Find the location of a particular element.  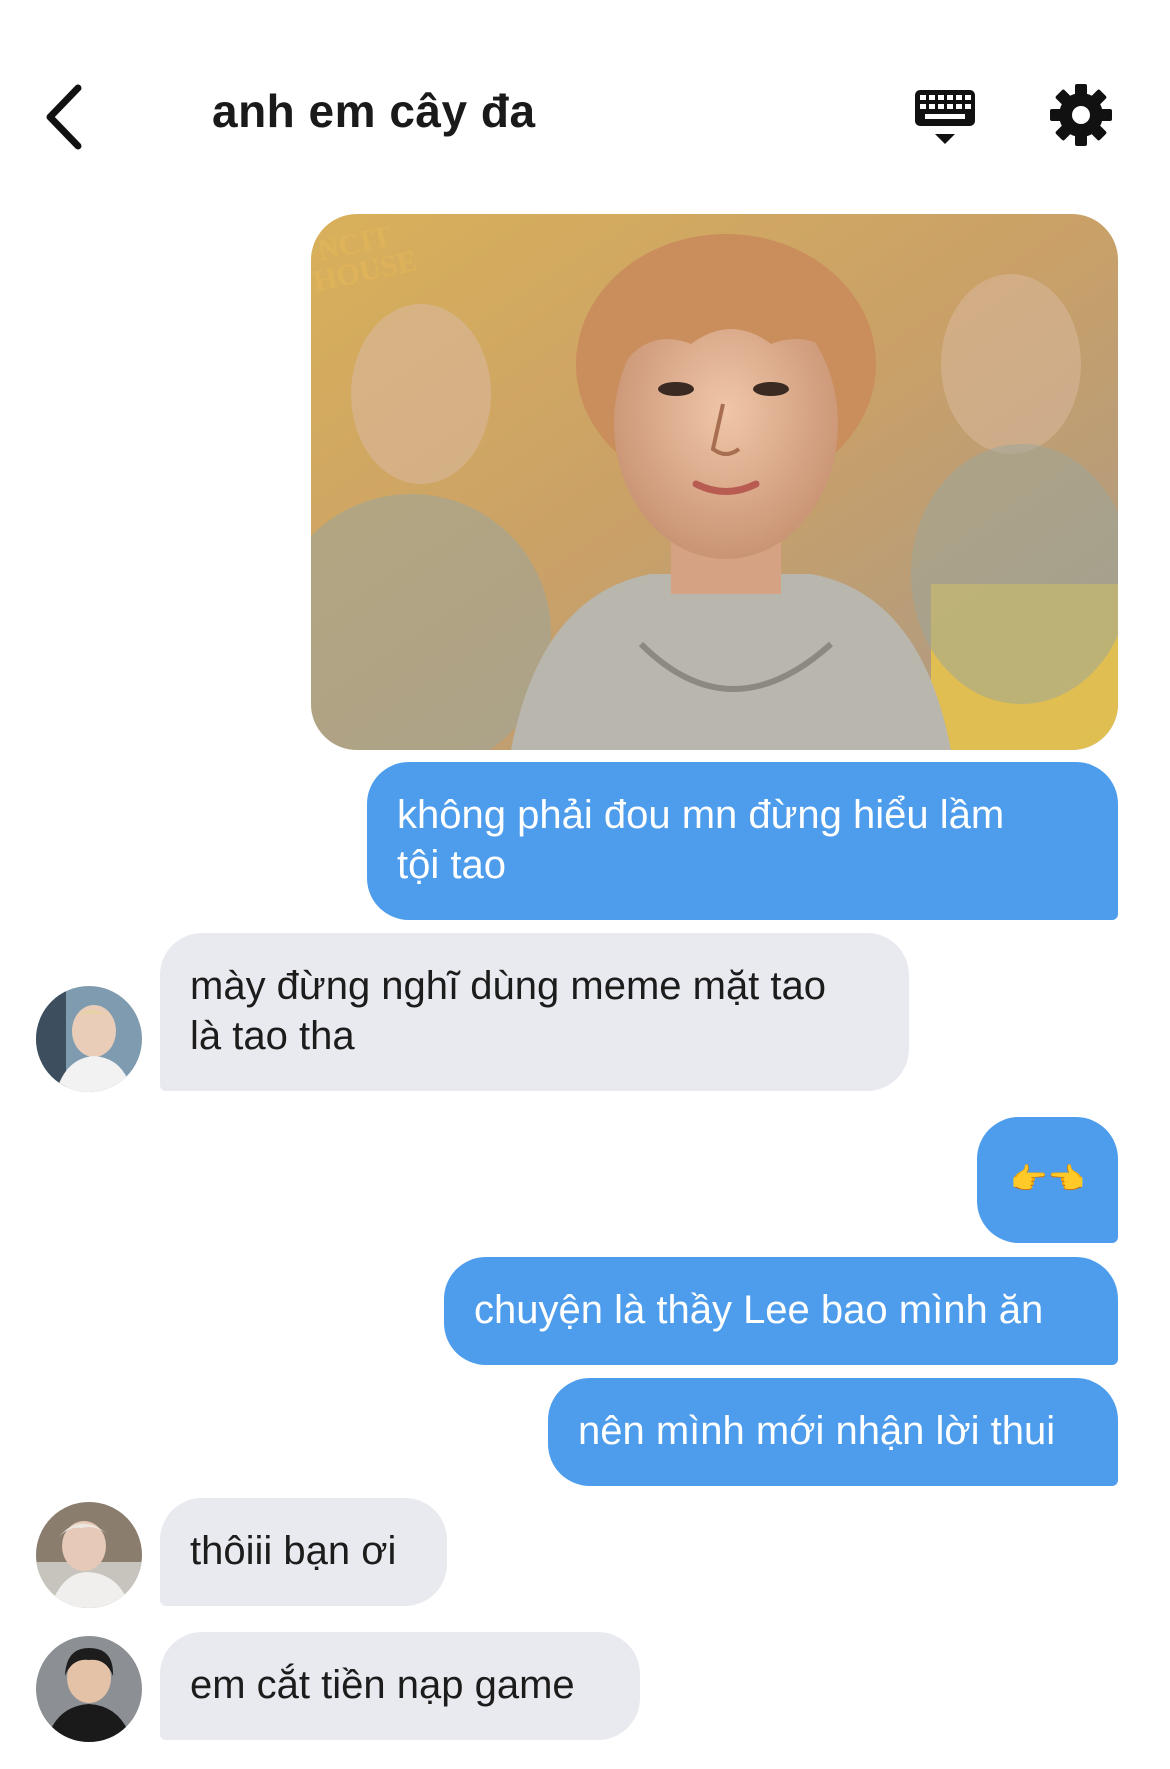

message-line: không phải đou mn đừng hiểu lầm is located at coordinates (701, 815).